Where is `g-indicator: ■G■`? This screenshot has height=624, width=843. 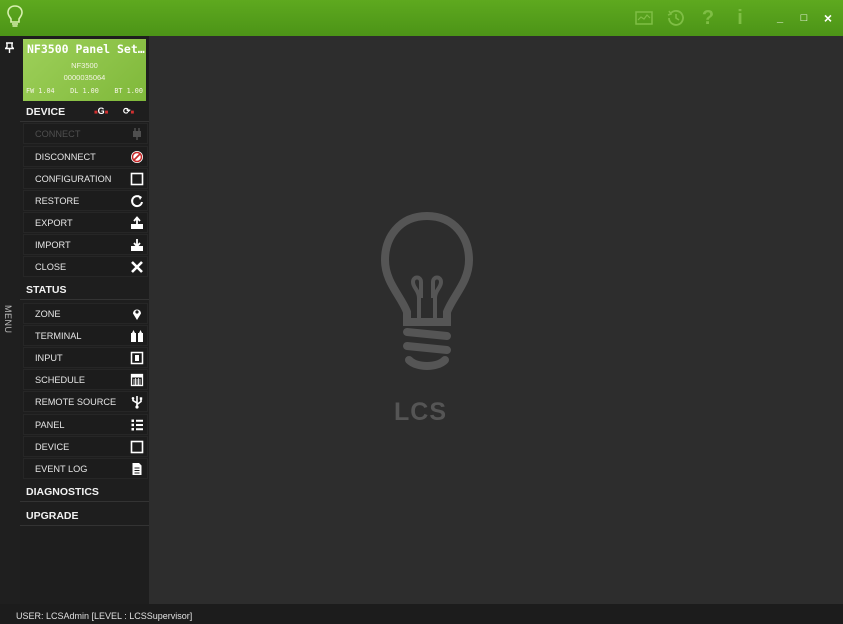
g-indicator: ■G■ is located at coordinates (101, 111).